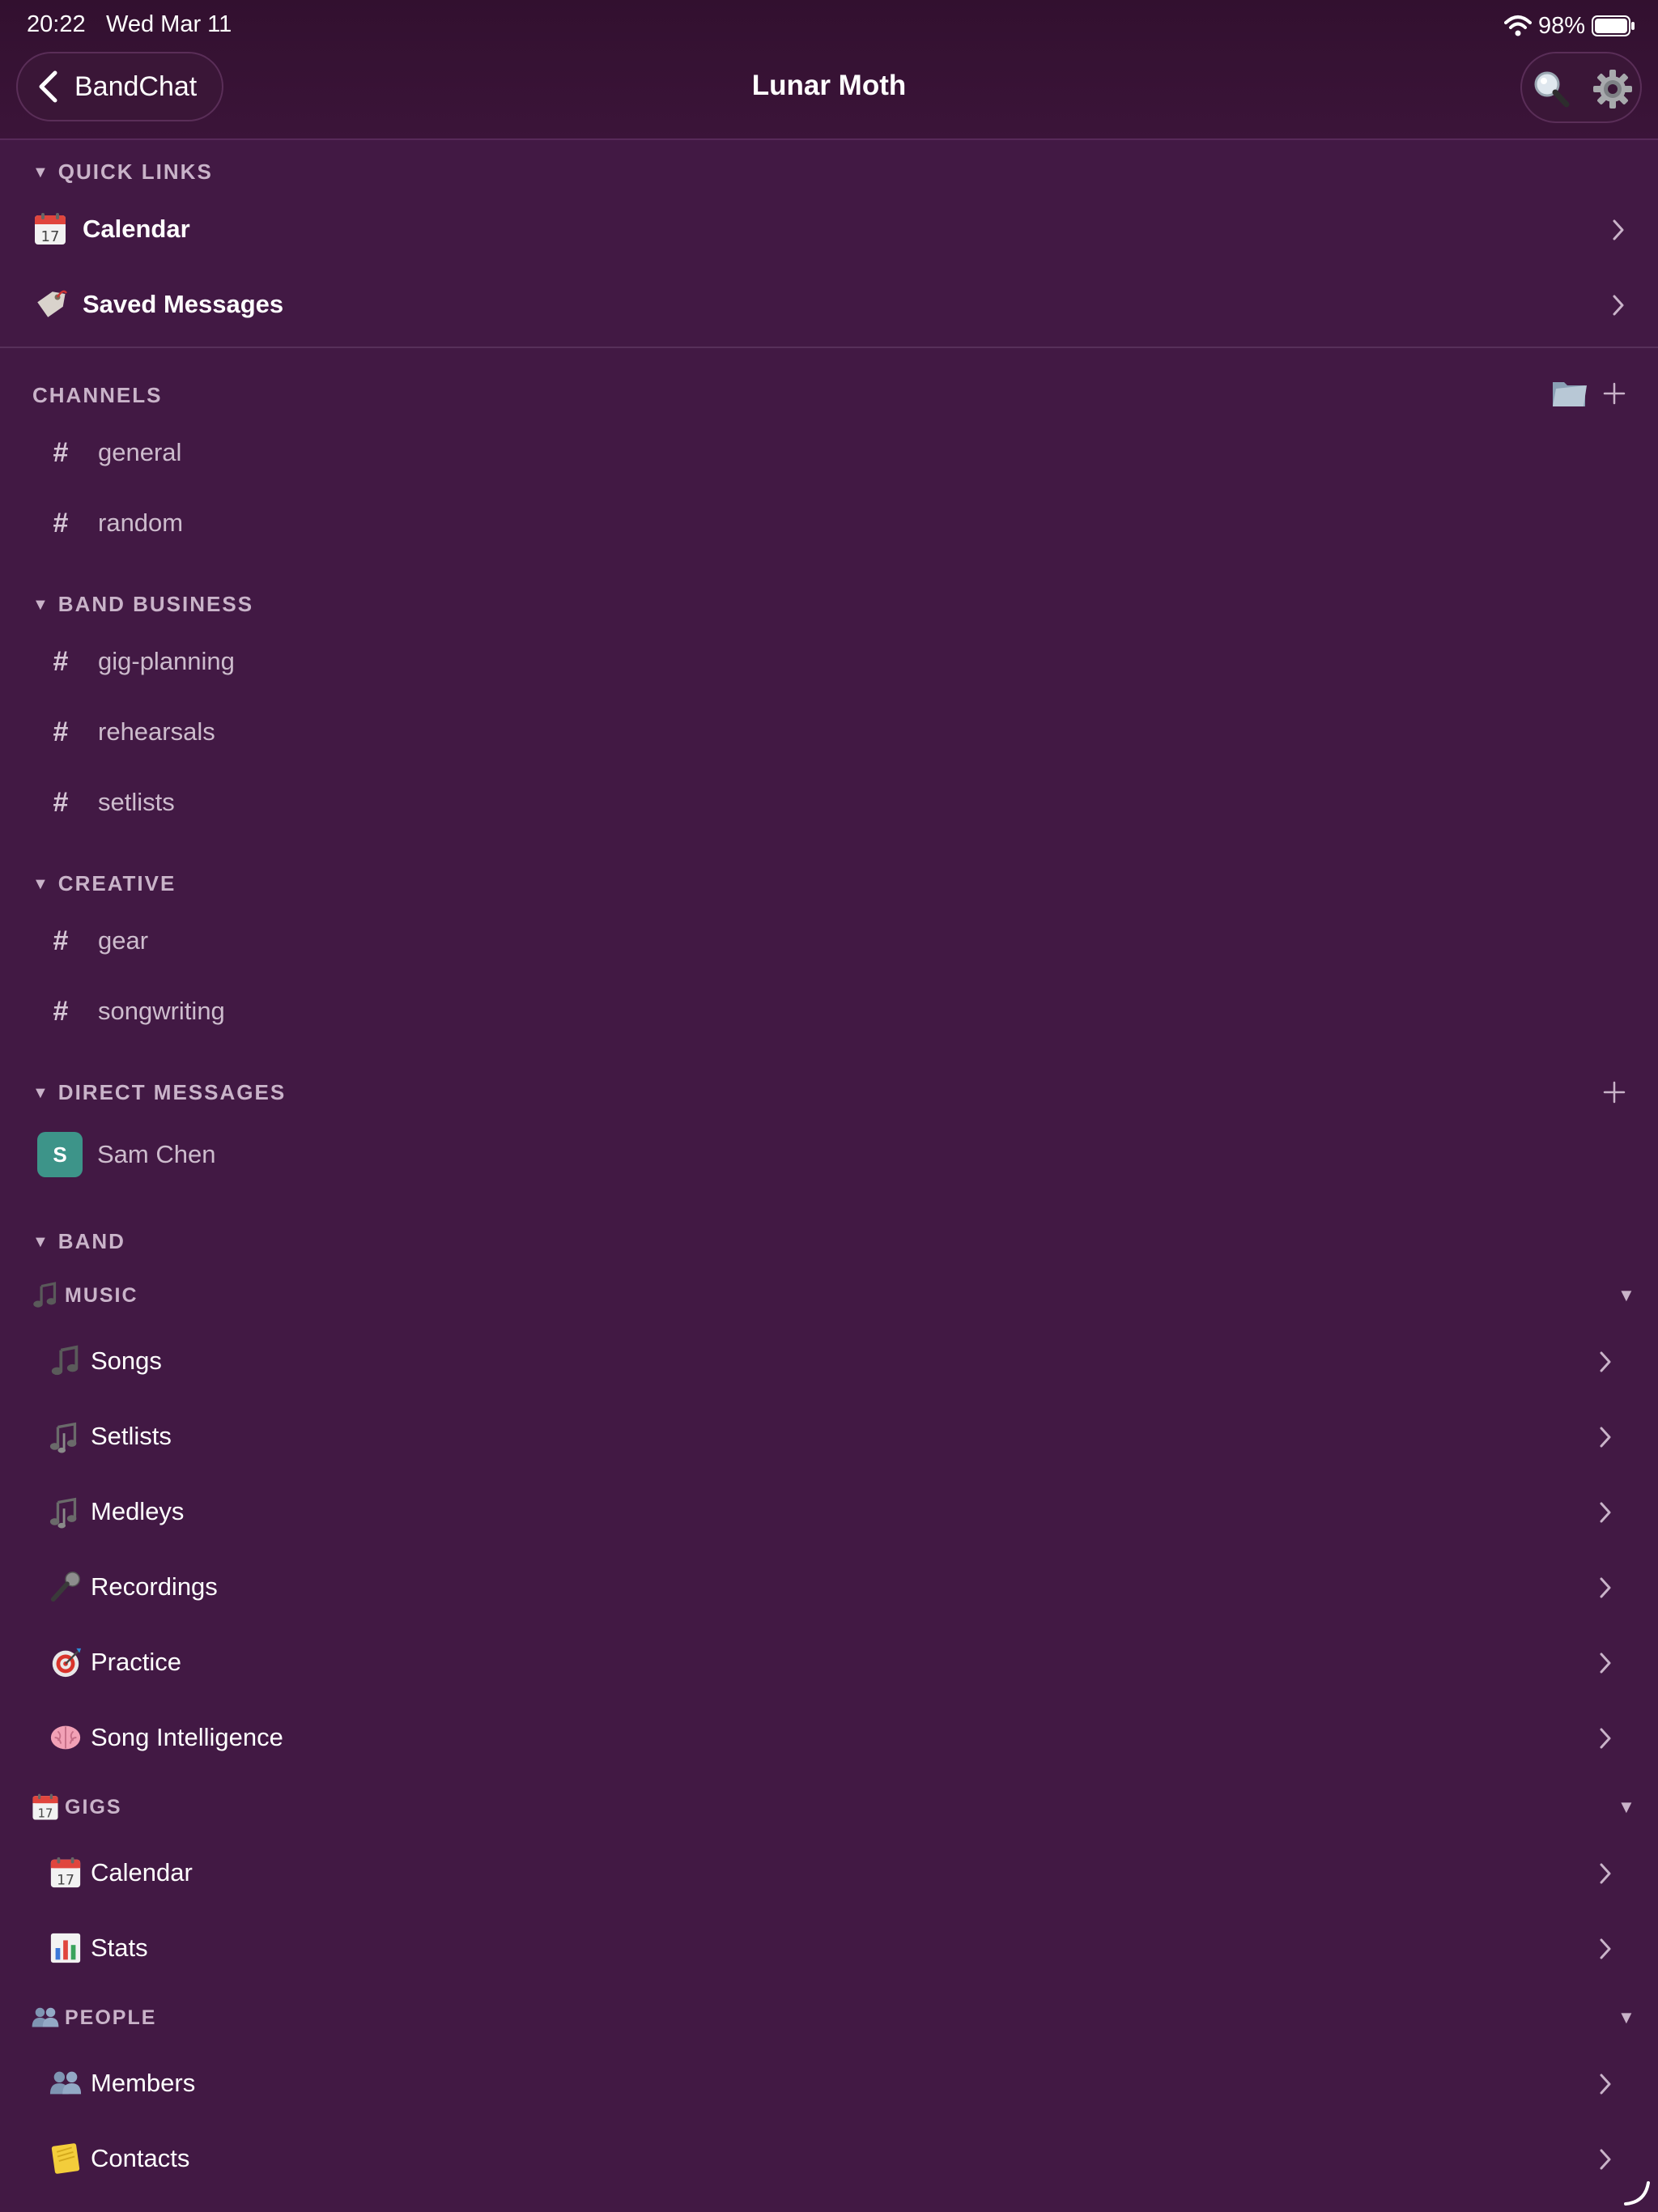 This screenshot has height=2212, width=1658. What do you see at coordinates (1614, 1093) in the screenshot?
I see `add-dm-icon` at bounding box center [1614, 1093].